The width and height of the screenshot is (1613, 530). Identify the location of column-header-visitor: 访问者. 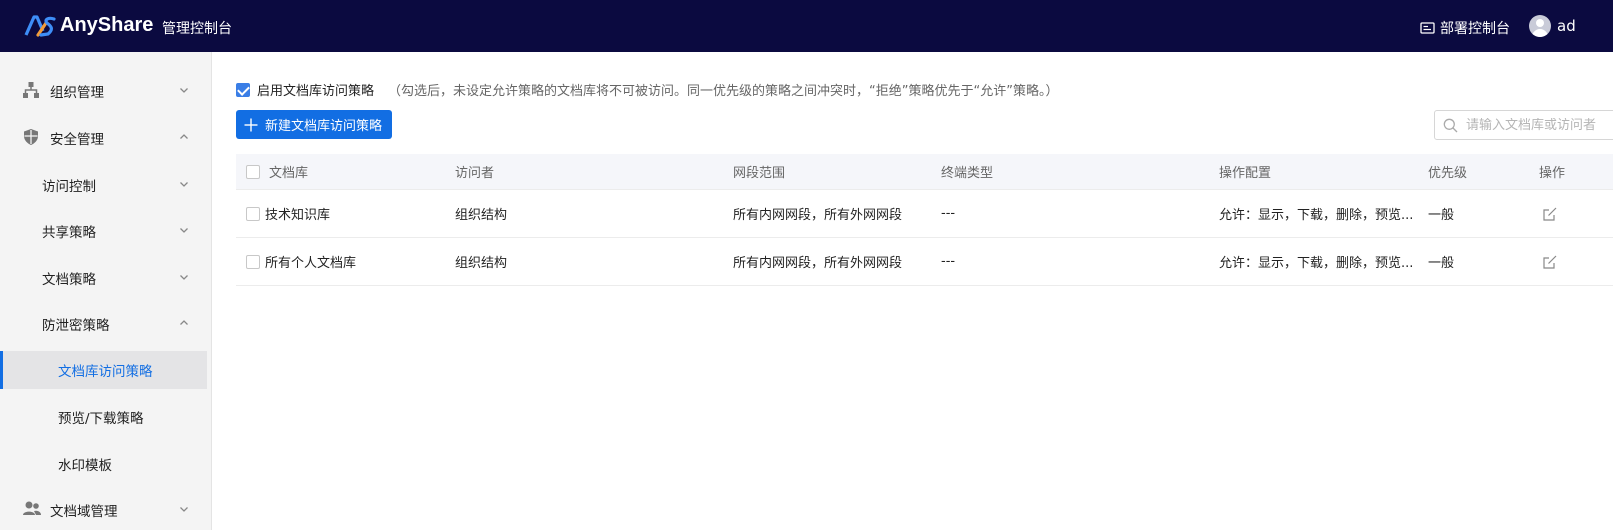
(474, 171).